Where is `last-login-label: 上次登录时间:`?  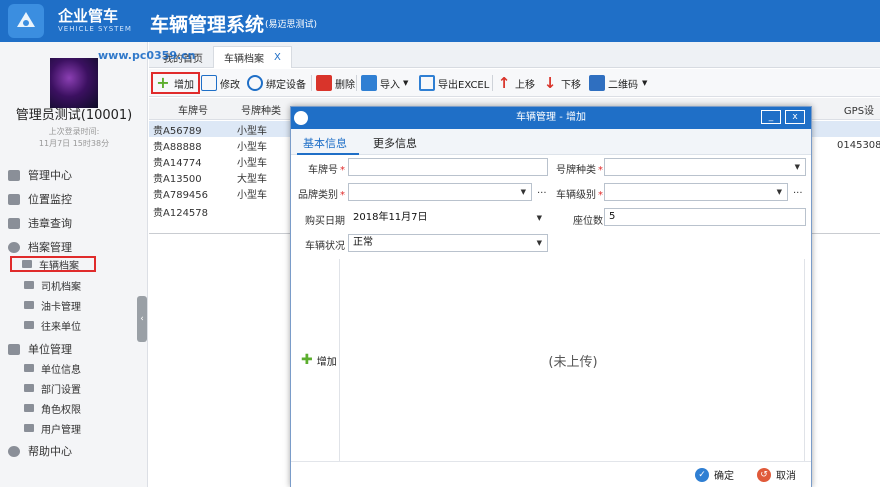 last-login-label: 上次登录时间: is located at coordinates (74, 131).